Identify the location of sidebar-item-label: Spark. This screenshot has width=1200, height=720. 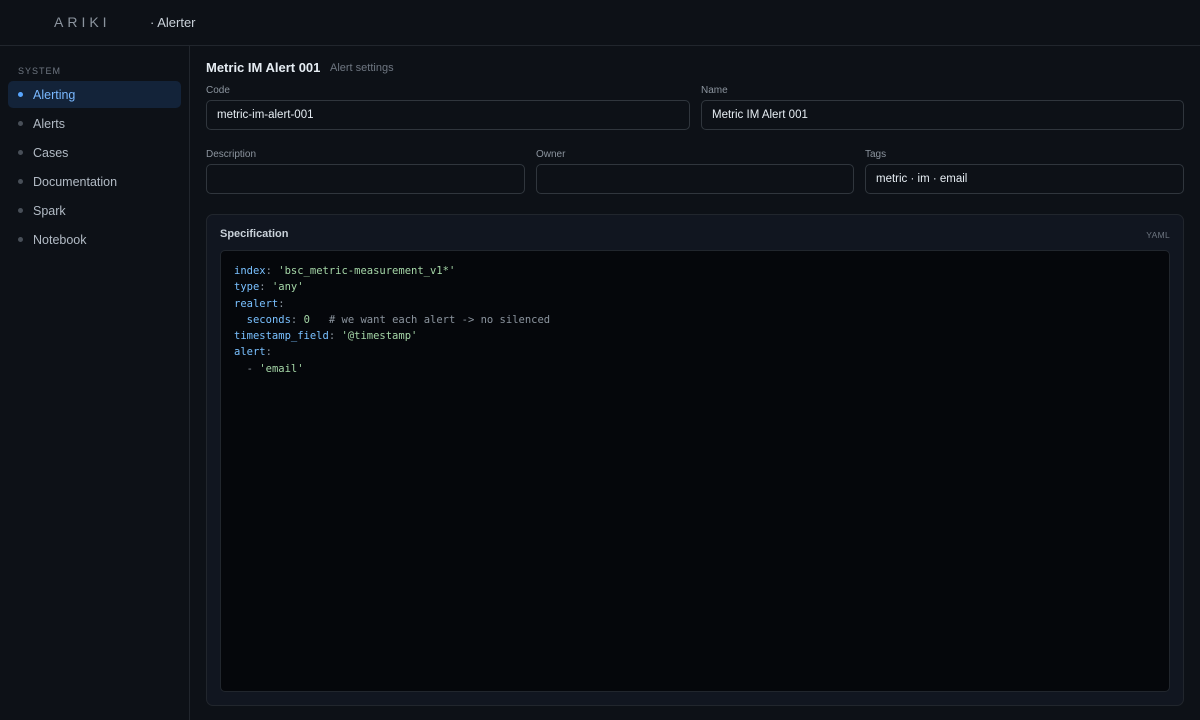
(49, 210).